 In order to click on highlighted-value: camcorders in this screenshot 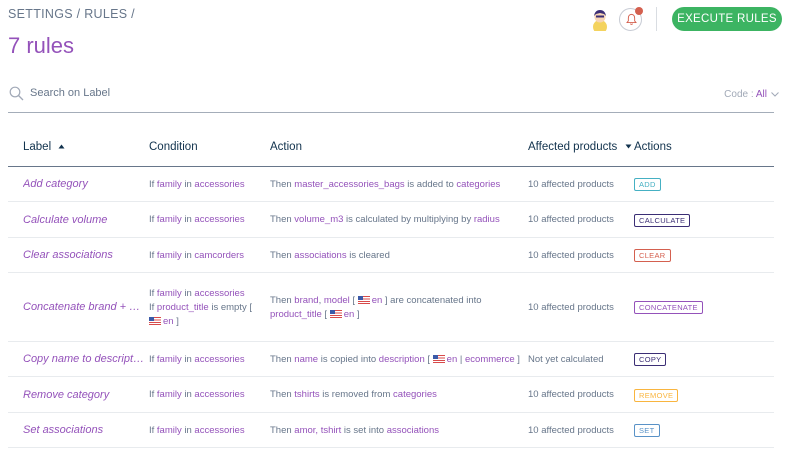, I will do `click(219, 255)`.